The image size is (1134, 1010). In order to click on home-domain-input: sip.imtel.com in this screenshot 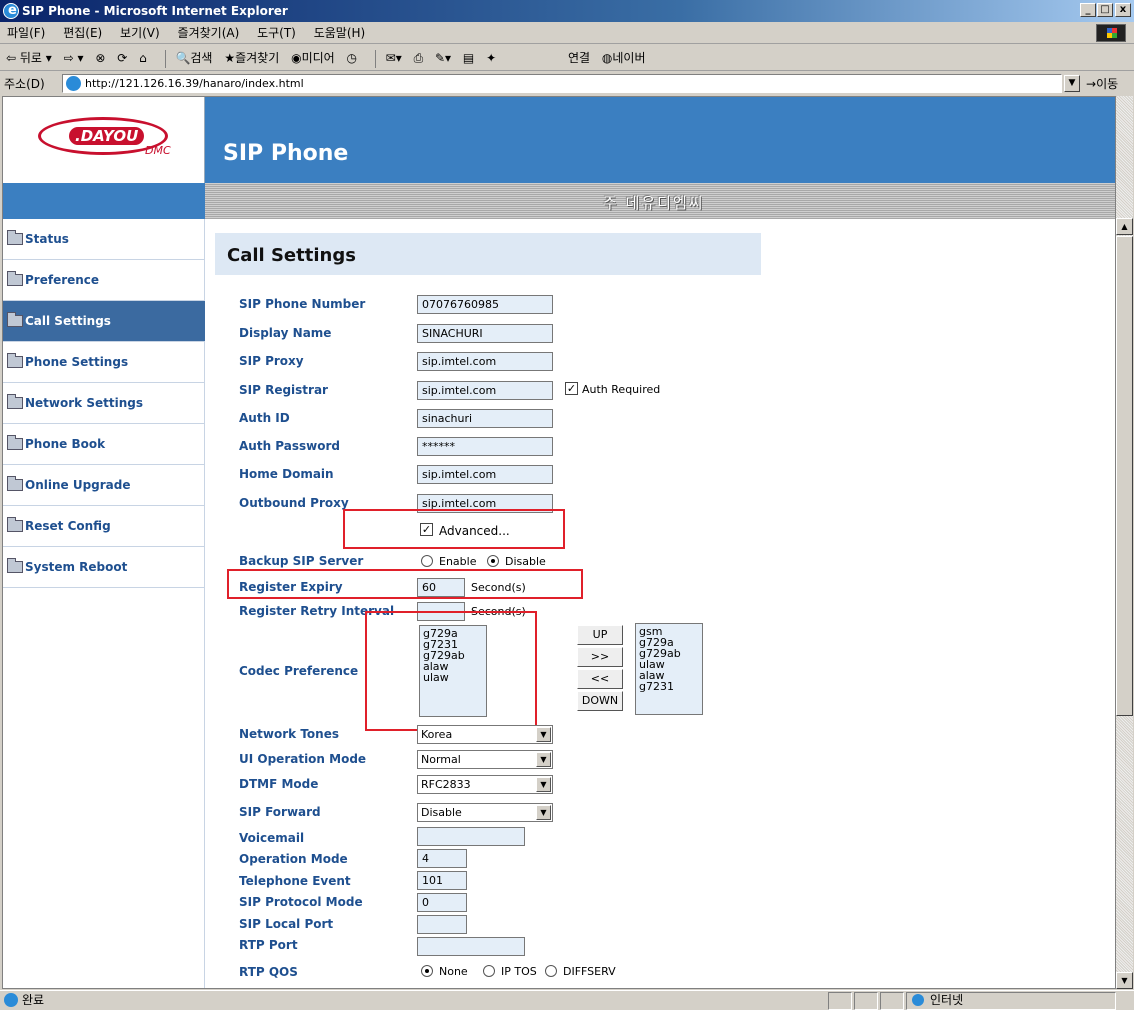, I will do `click(485, 474)`.